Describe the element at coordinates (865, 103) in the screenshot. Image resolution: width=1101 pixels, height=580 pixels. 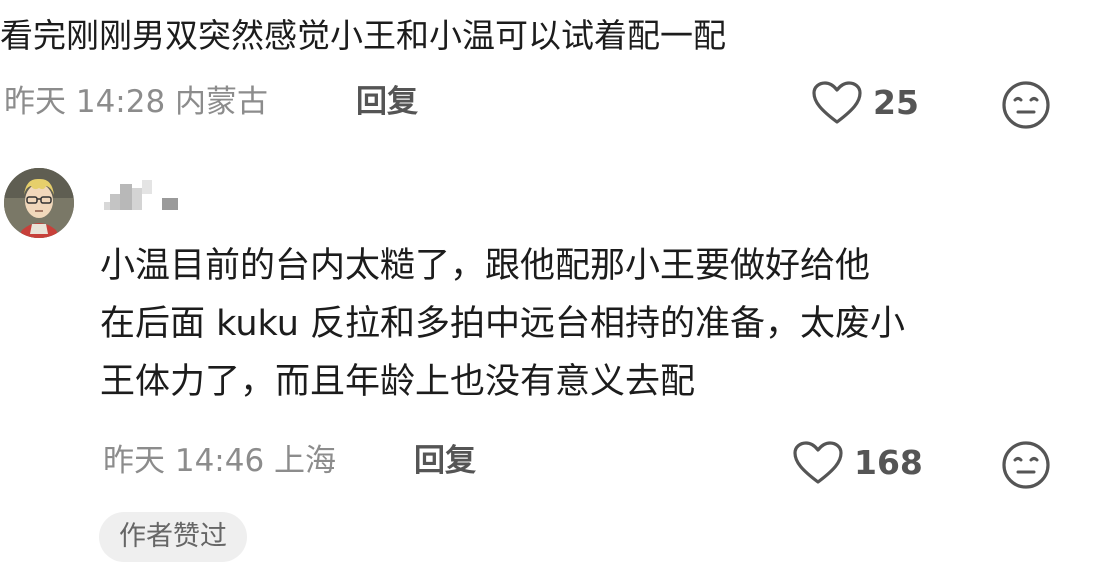
I see `comment-1-like-button: 25` at that location.